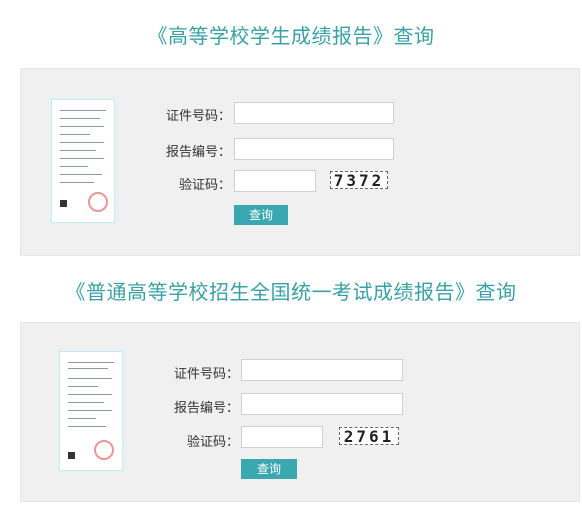  Describe the element at coordinates (359, 180) in the screenshot. I see `captcha-image: 7372` at that location.